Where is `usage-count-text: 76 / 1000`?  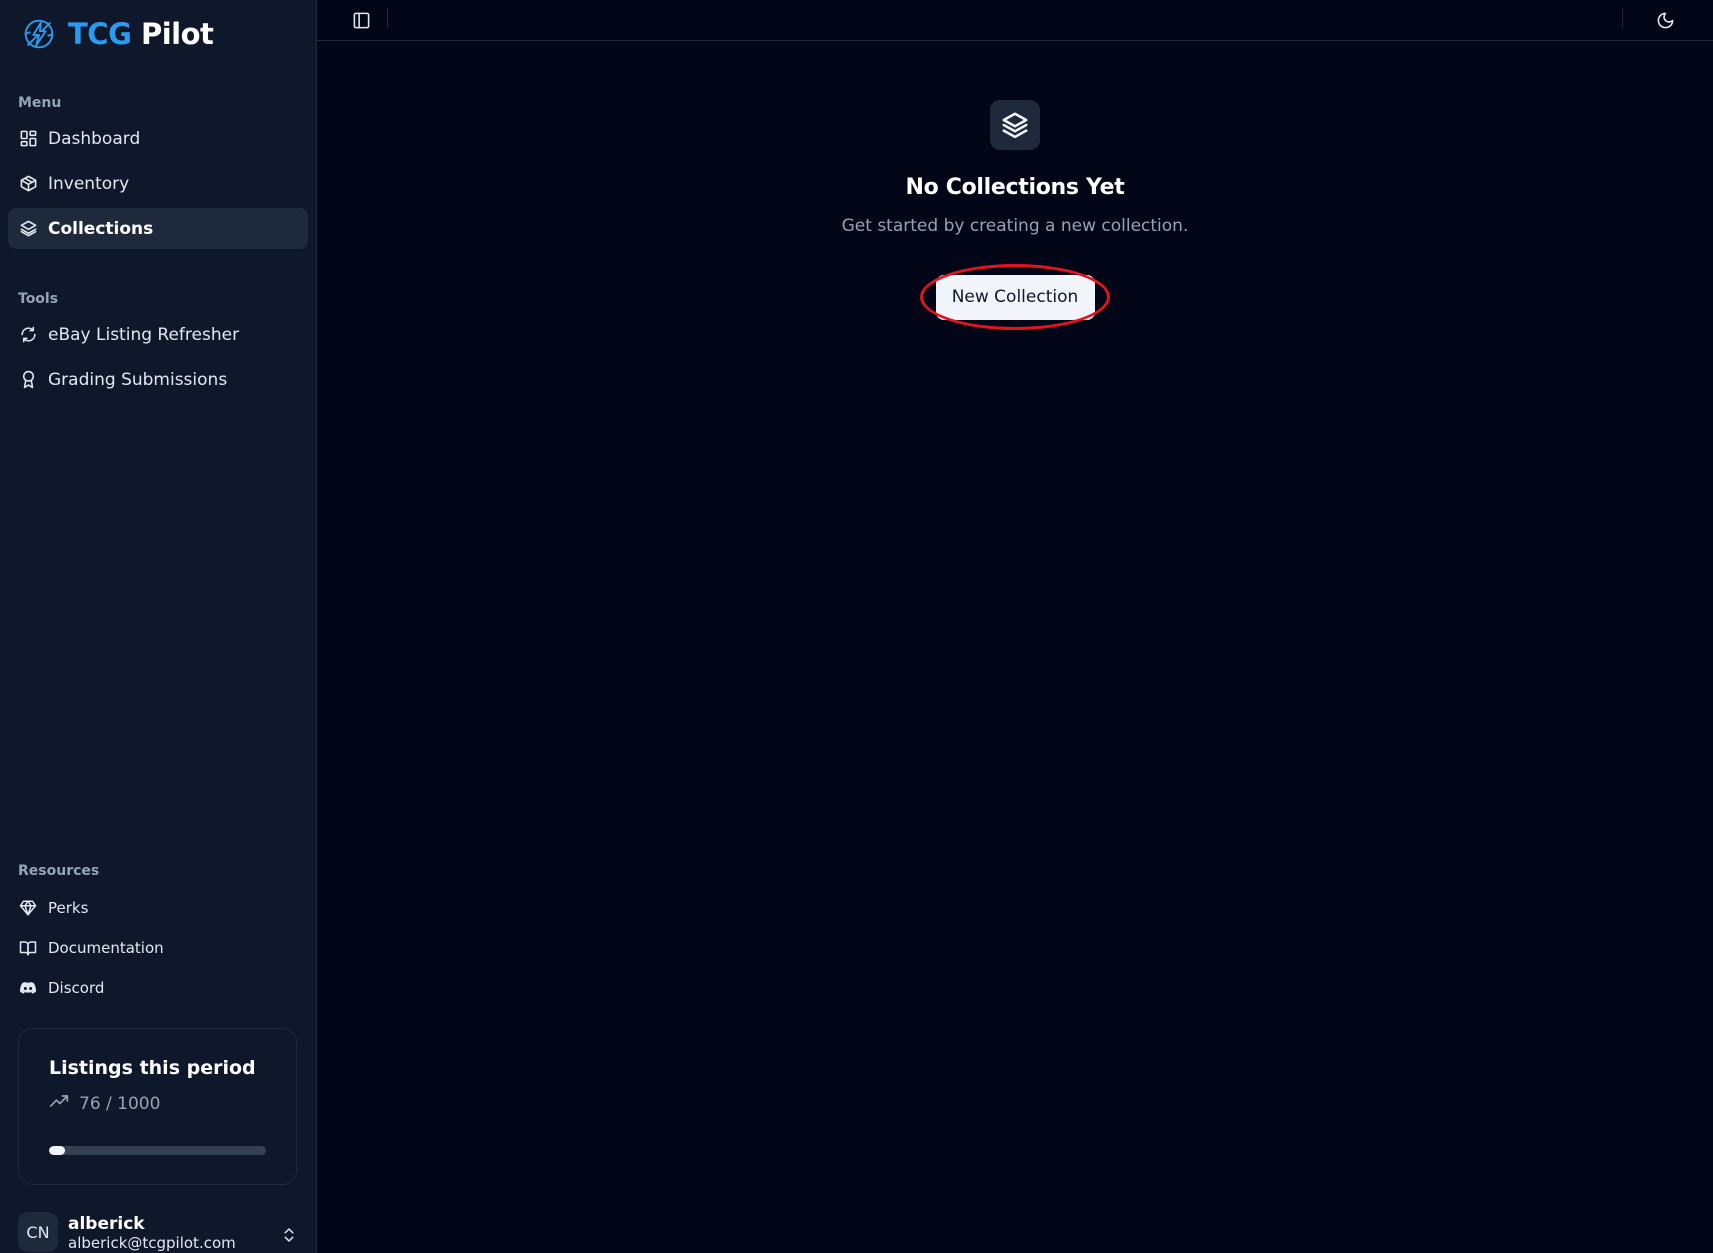 usage-count-text: 76 / 1000 is located at coordinates (120, 1103).